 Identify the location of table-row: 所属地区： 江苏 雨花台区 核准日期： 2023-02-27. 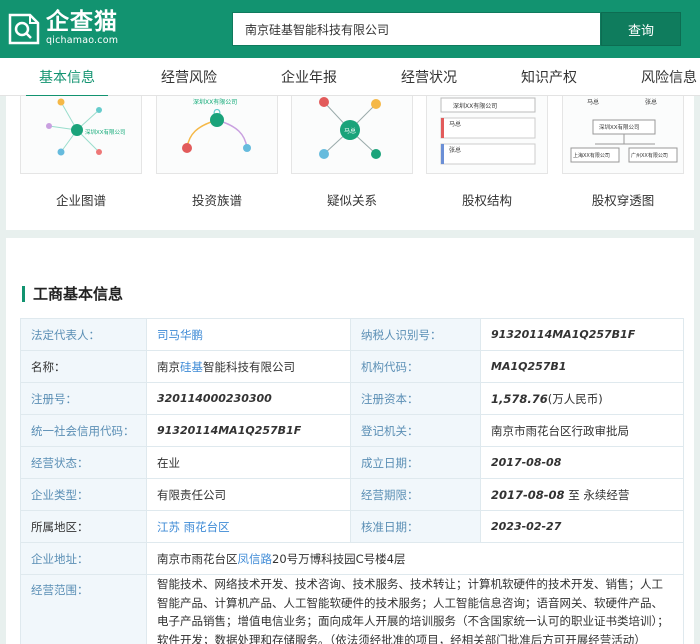
(352, 526).